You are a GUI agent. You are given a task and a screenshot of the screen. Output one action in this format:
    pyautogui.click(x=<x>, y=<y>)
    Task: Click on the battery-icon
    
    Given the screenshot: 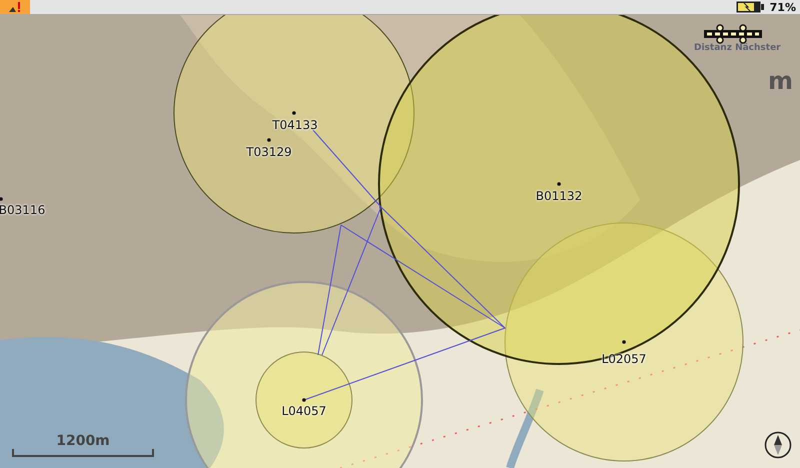 What is the action you would take?
    pyautogui.click(x=750, y=7)
    